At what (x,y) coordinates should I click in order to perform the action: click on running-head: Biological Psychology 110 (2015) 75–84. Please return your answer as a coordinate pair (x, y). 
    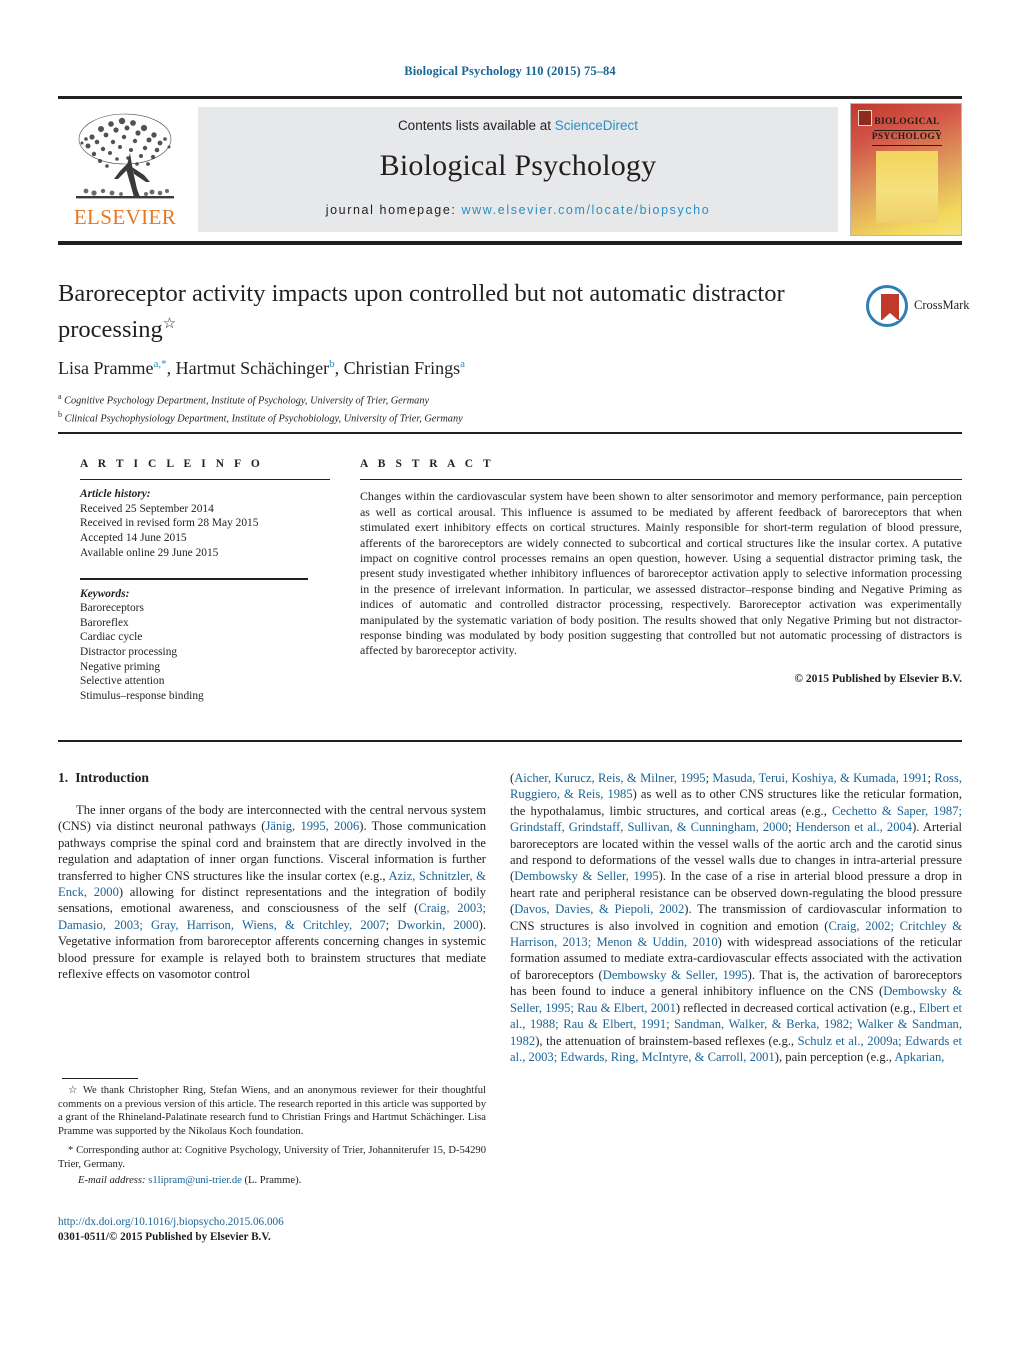
    Looking at the image, I should click on (510, 71).